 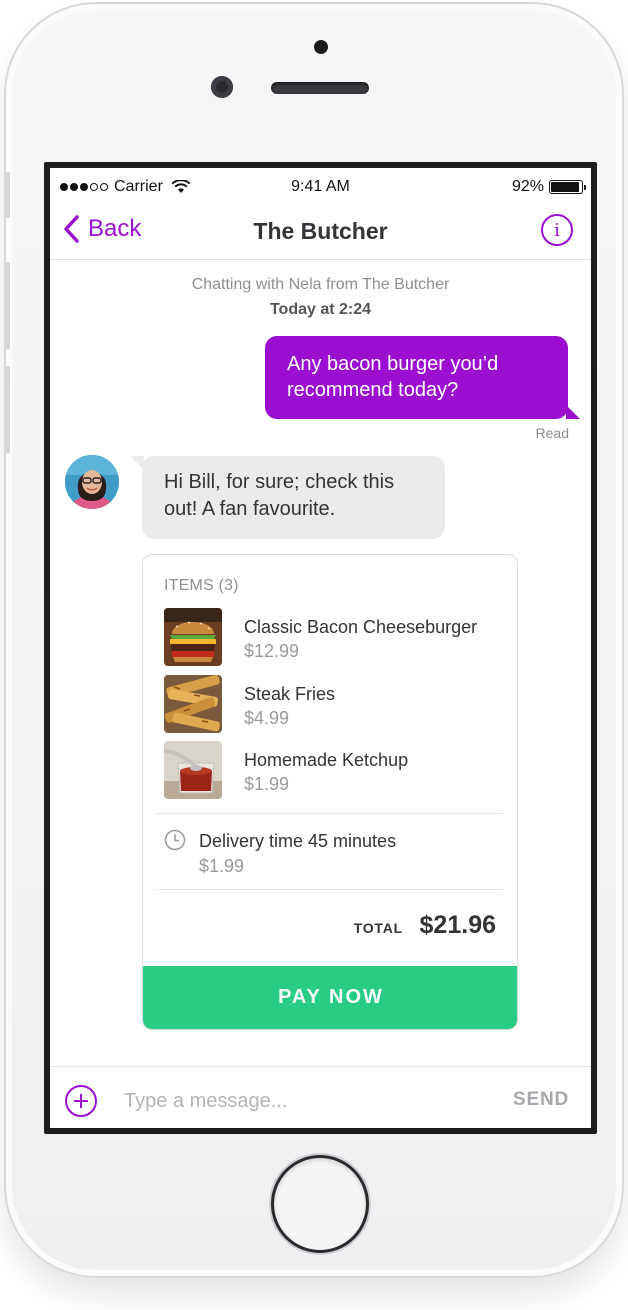 I want to click on earpiece-speaker, so click(x=320, y=88).